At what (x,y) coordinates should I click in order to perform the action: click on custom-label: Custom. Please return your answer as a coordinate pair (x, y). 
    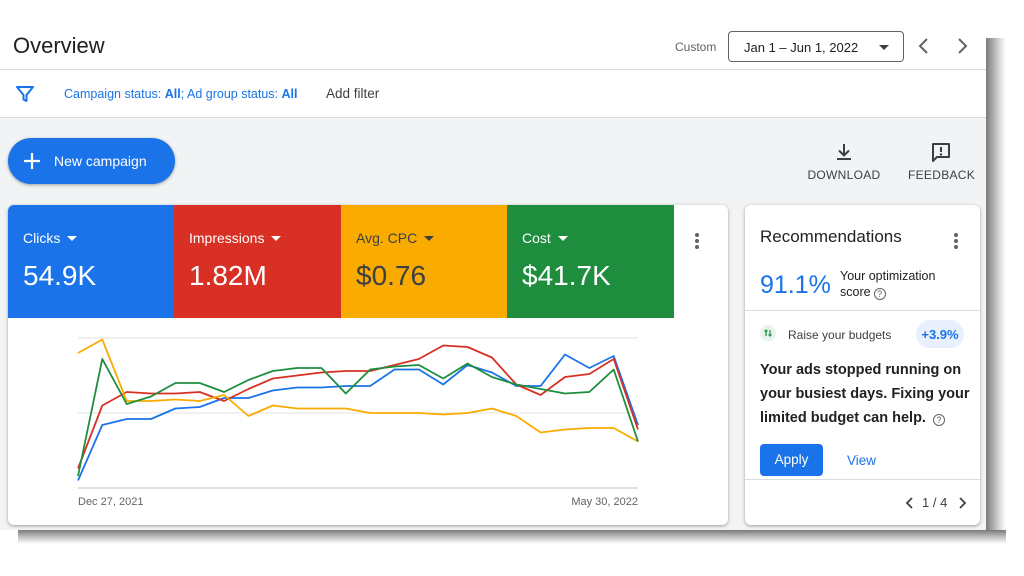
    Looking at the image, I should click on (696, 47).